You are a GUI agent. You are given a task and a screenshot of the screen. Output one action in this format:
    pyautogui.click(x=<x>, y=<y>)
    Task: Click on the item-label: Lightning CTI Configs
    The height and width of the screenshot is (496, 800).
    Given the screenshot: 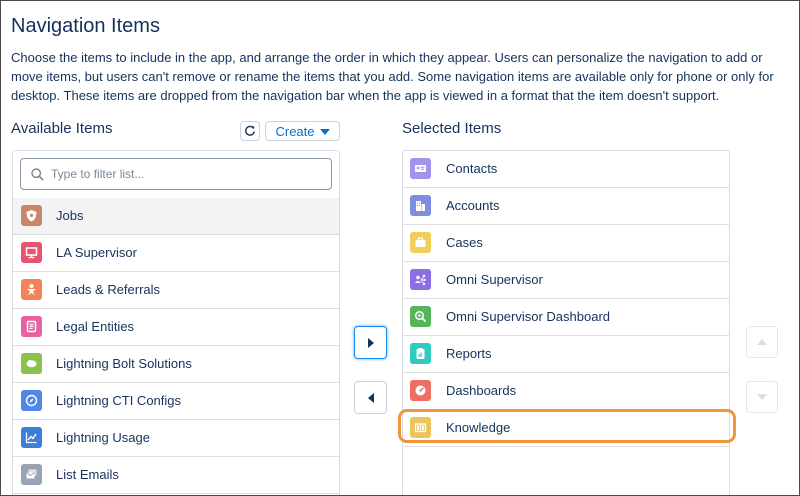 What is the action you would take?
    pyautogui.click(x=119, y=400)
    